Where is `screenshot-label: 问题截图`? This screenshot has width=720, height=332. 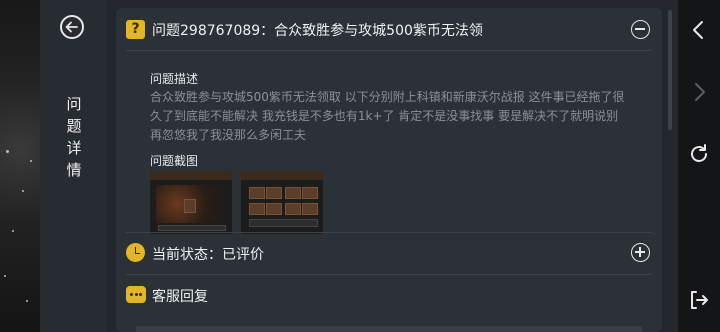 screenshot-label: 问题截图 is located at coordinates (174, 161).